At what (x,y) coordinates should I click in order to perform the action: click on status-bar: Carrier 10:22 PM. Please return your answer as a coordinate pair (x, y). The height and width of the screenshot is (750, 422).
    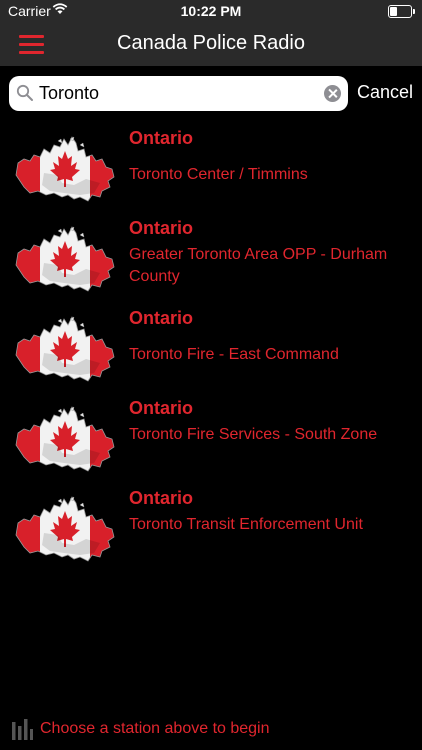
    Looking at the image, I should click on (211, 11).